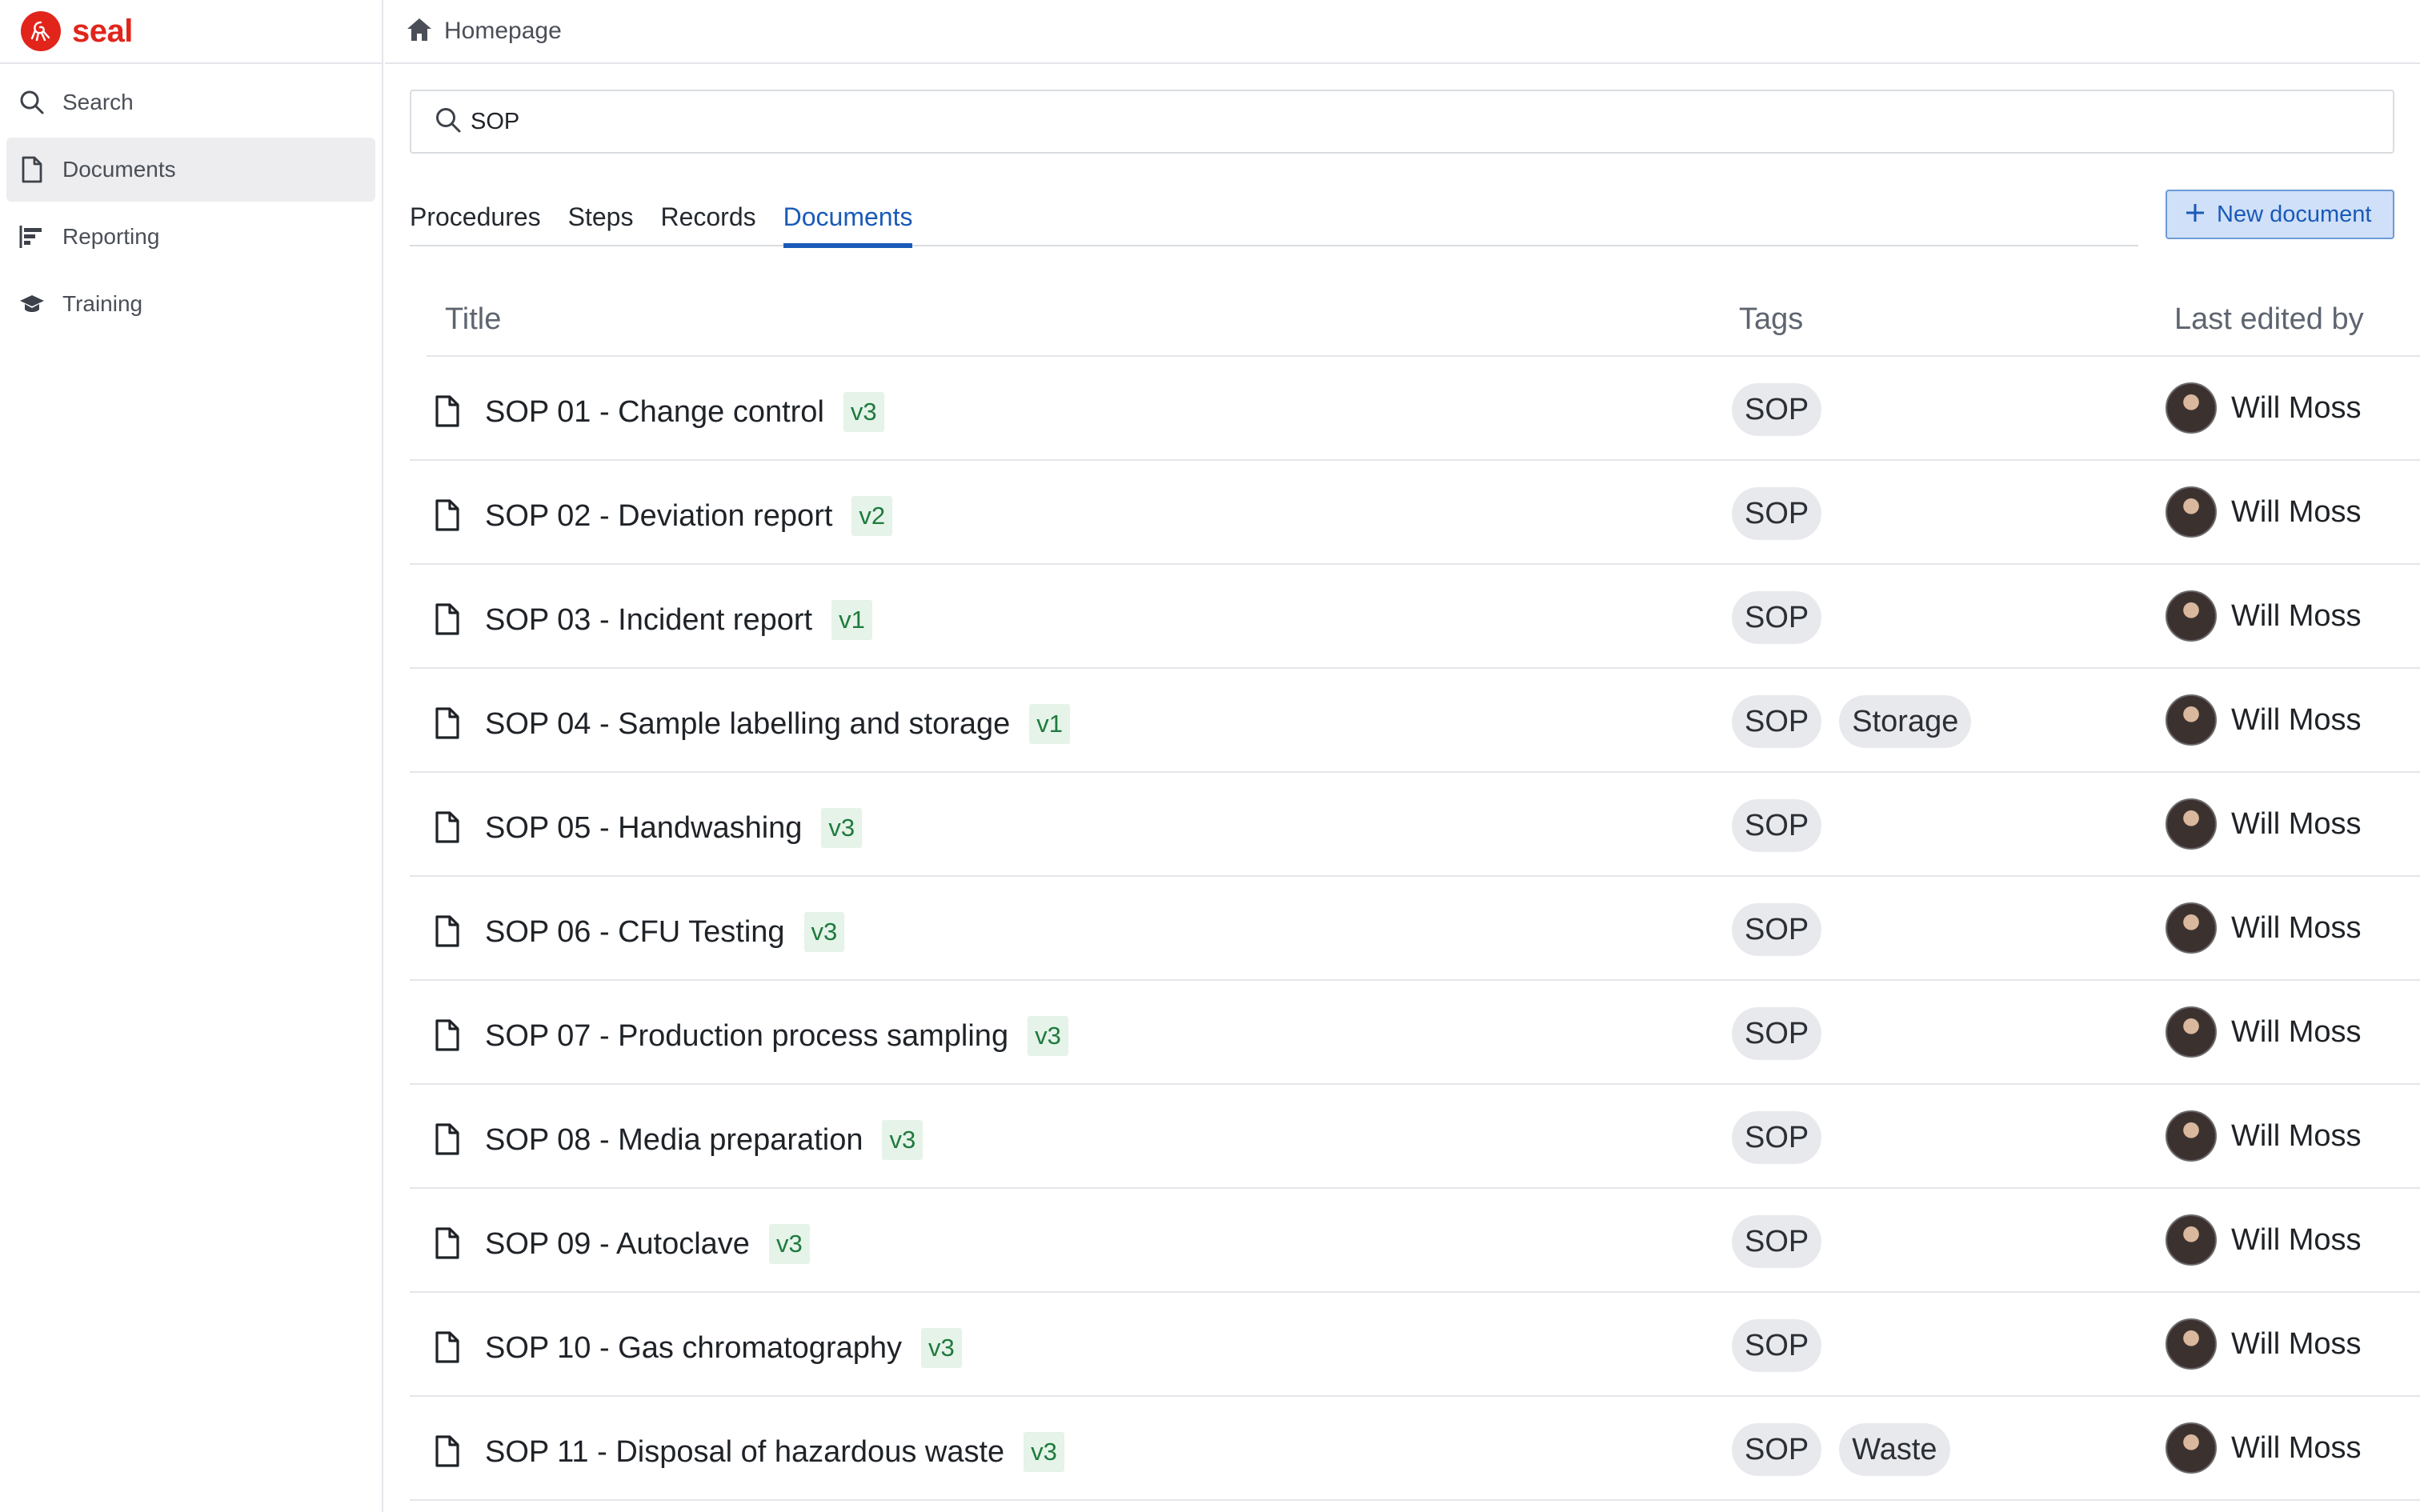 This screenshot has width=2420, height=1512. I want to click on table-row: SOP 06 - CFU Testing v3 SOP Will Moss, so click(1415, 929).